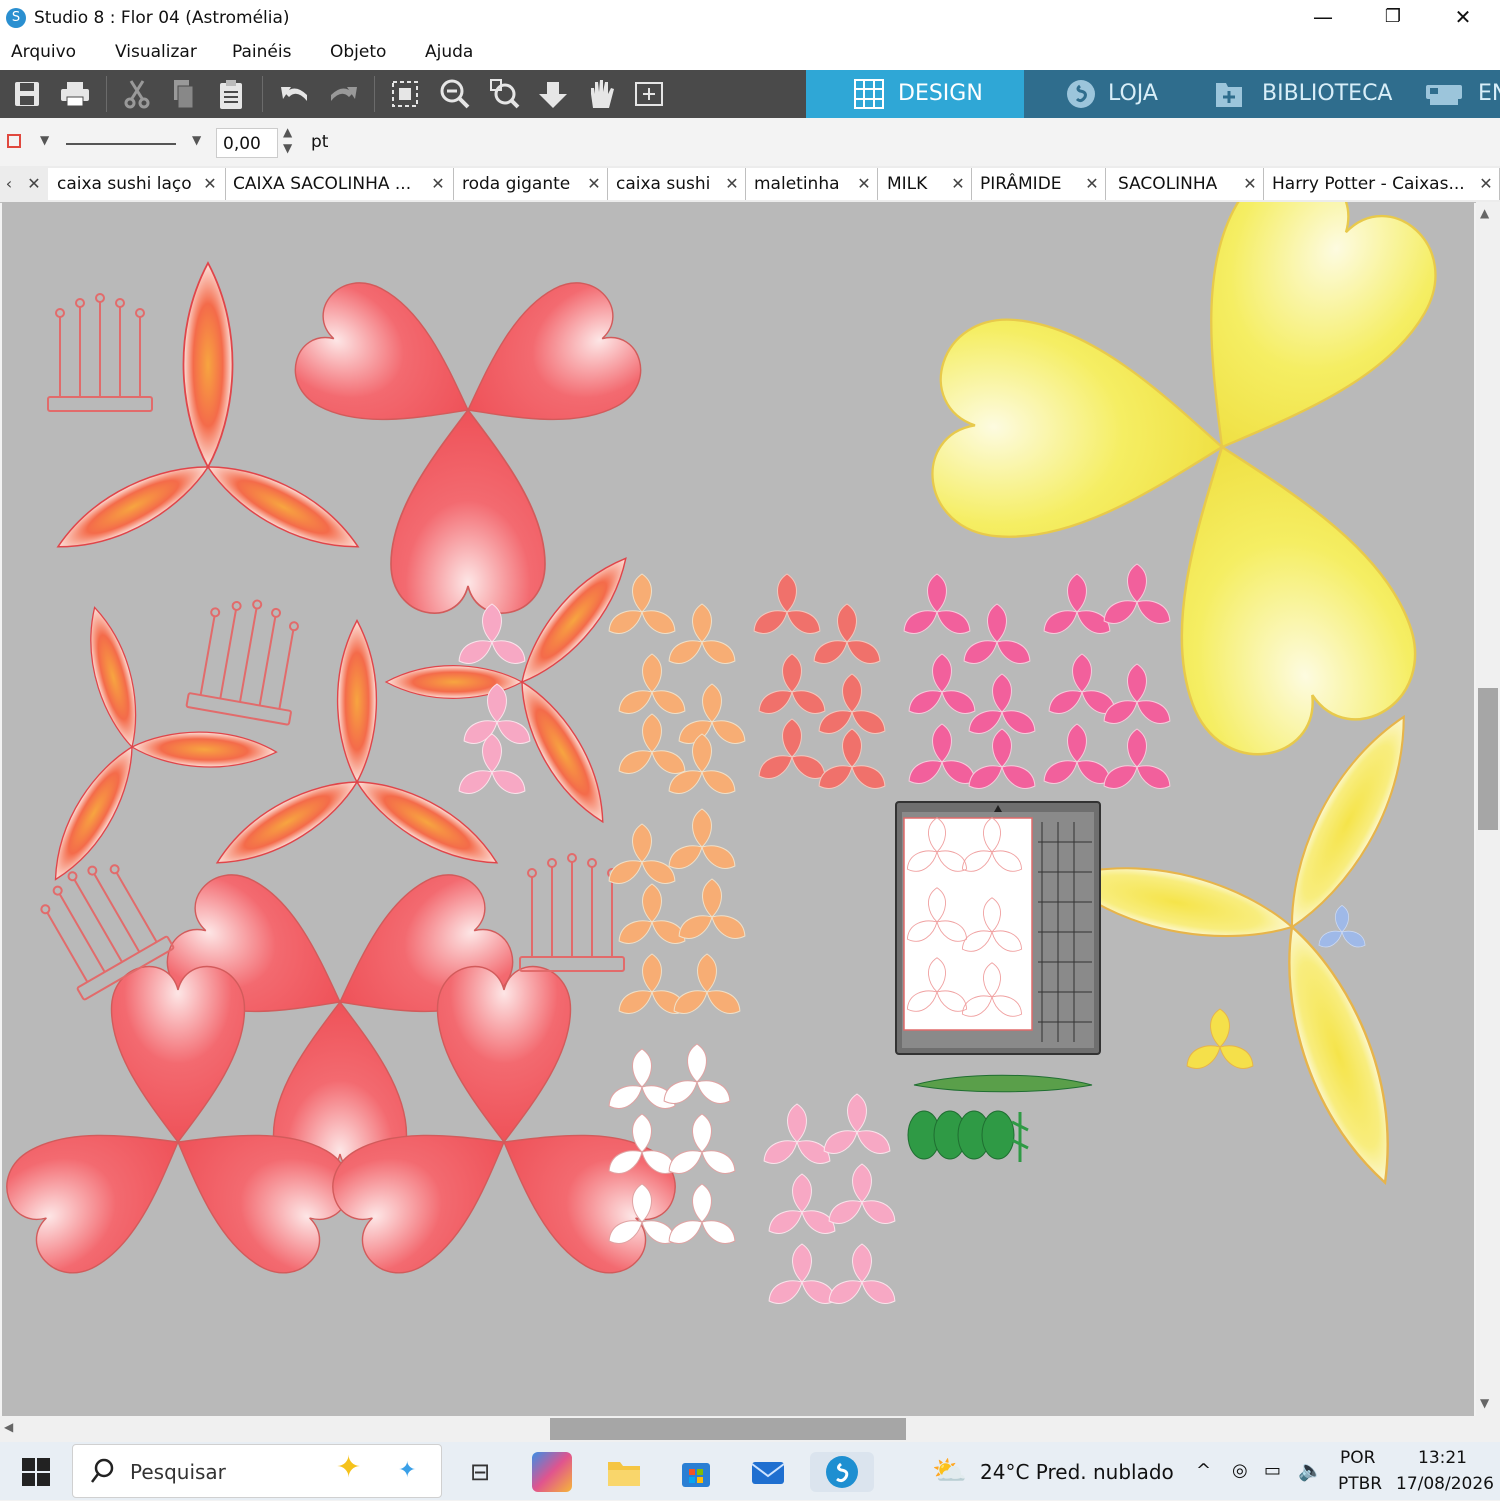 The height and width of the screenshot is (1501, 1500). What do you see at coordinates (1229, 95) in the screenshot?
I see `library-icon` at bounding box center [1229, 95].